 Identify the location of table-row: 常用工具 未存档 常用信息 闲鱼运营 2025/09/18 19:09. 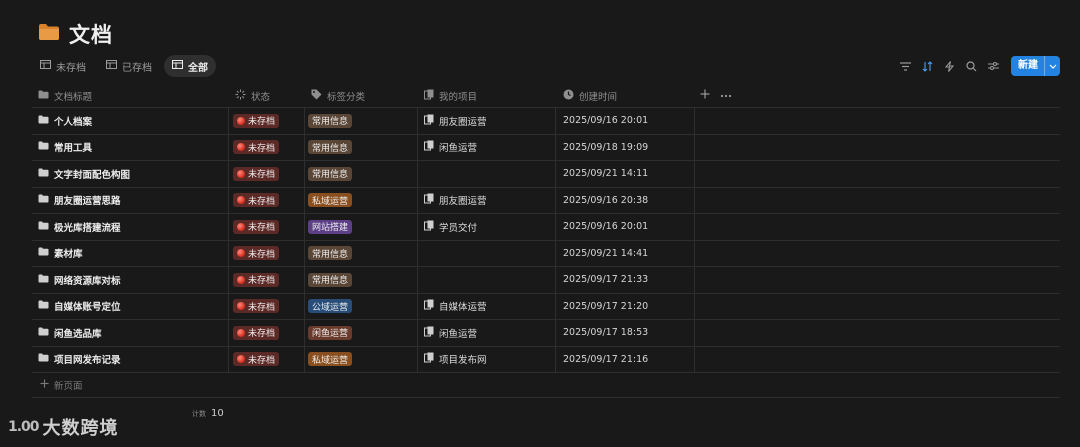
(546, 147).